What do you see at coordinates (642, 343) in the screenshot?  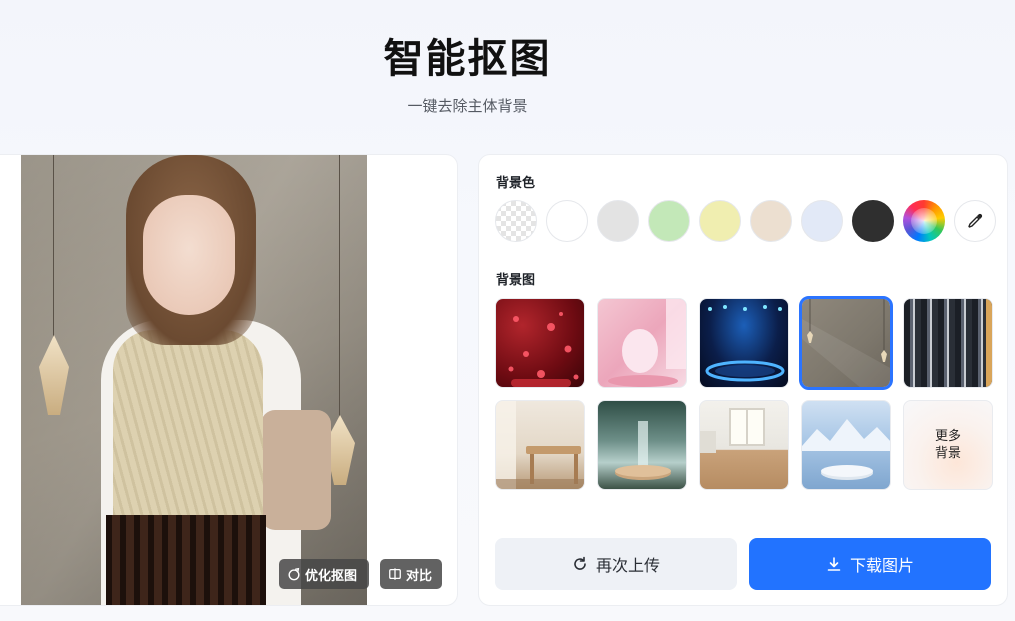 I see `bg-tile-pink-room` at bounding box center [642, 343].